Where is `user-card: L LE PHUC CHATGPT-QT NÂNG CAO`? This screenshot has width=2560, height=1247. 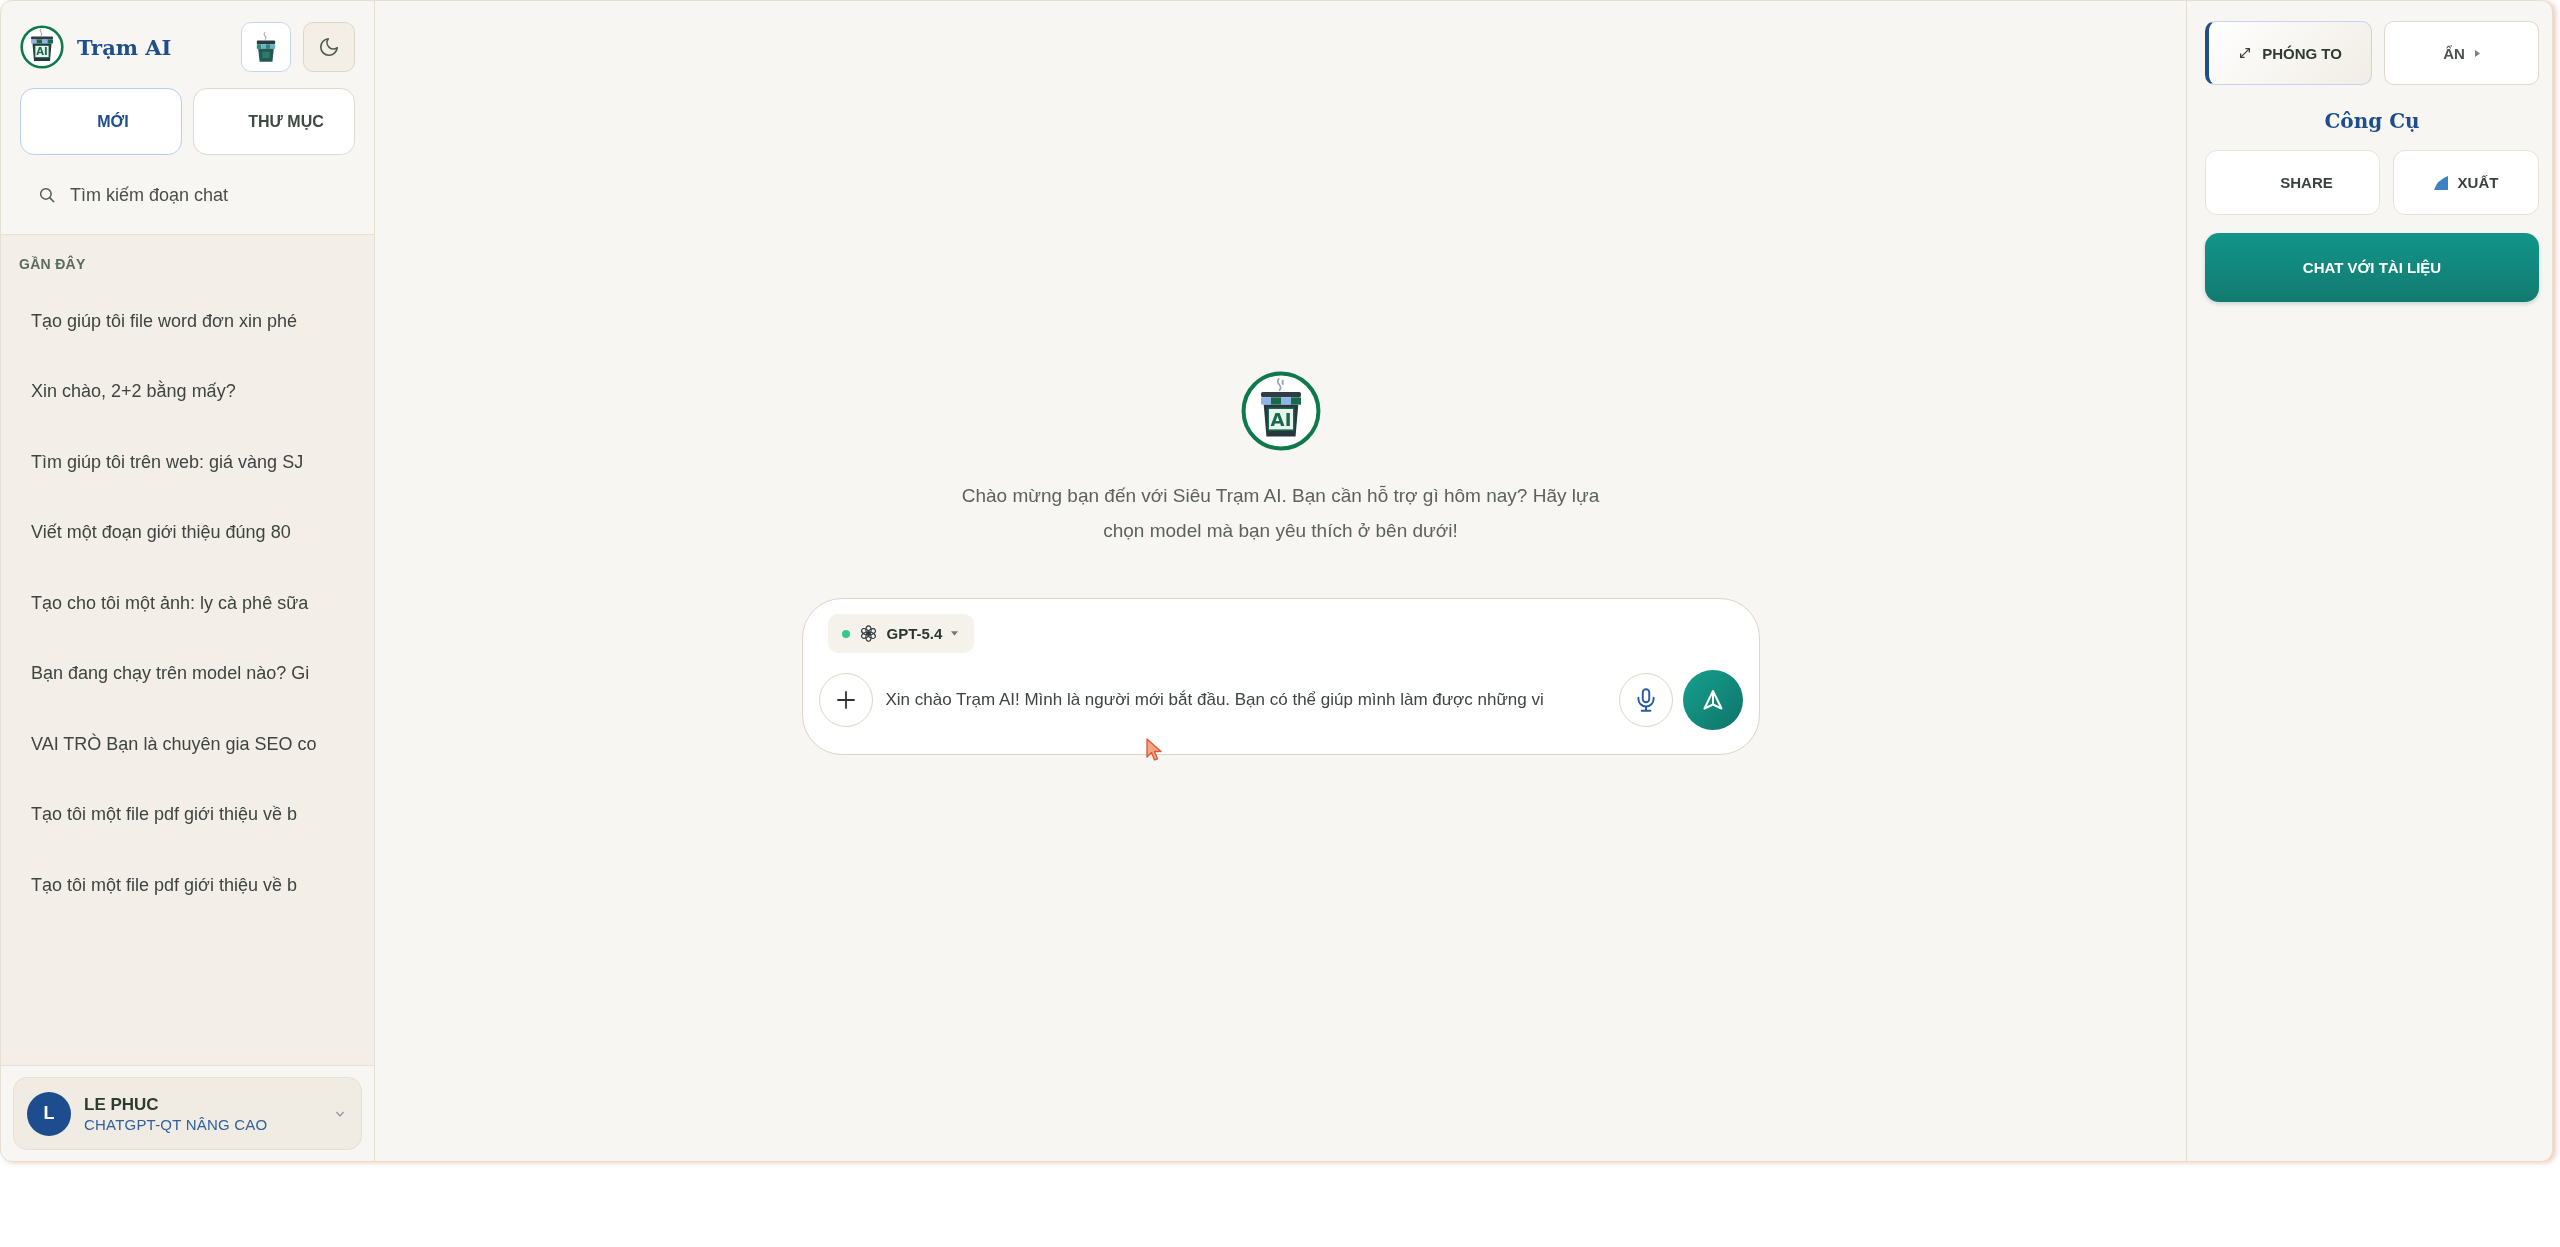
user-card: L LE PHUC CHATGPT-QT NÂNG CAO is located at coordinates (187, 1113).